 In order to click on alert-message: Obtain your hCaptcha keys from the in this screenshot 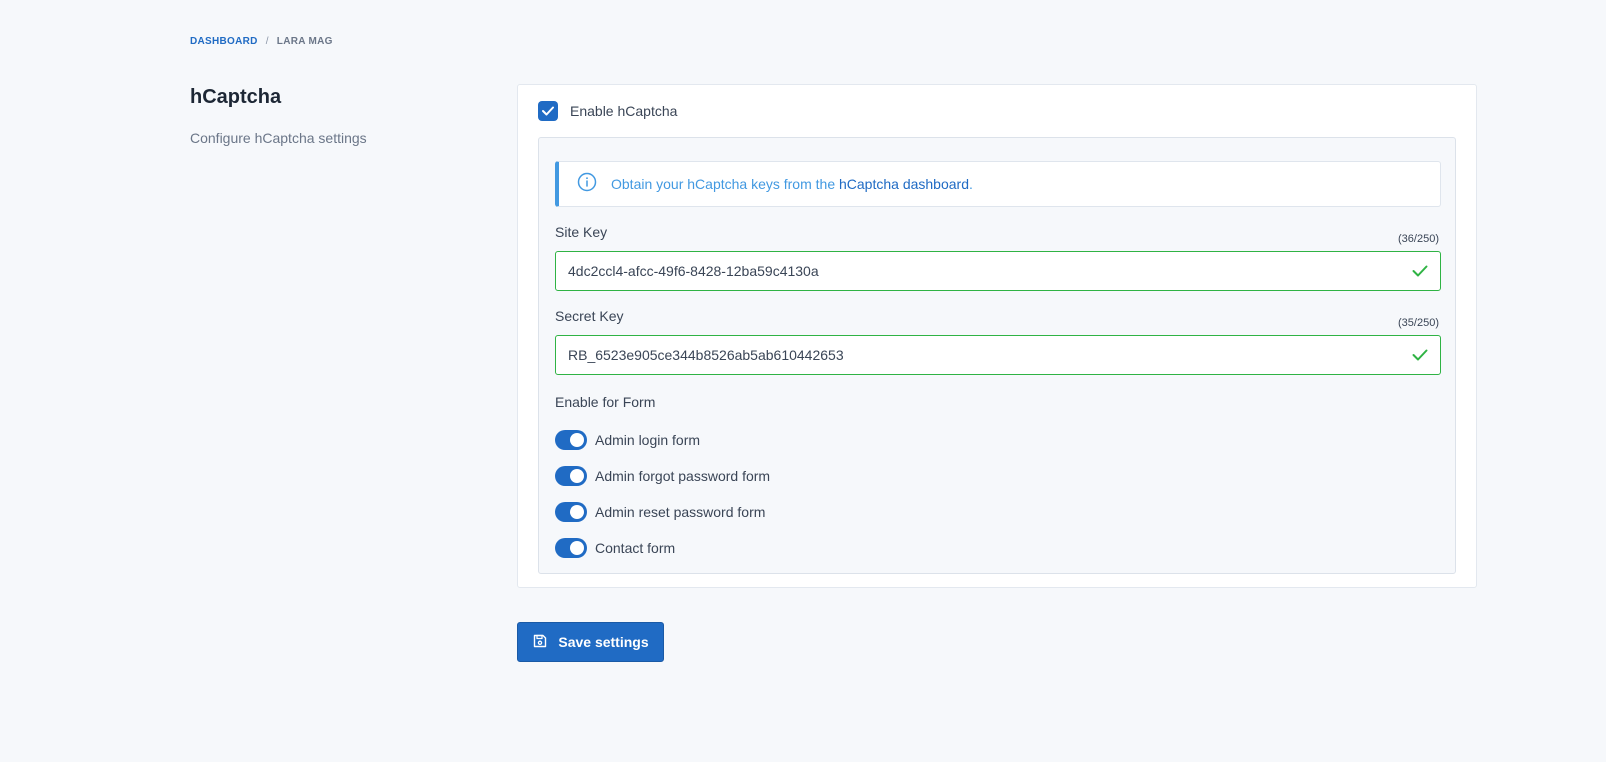, I will do `click(725, 184)`.